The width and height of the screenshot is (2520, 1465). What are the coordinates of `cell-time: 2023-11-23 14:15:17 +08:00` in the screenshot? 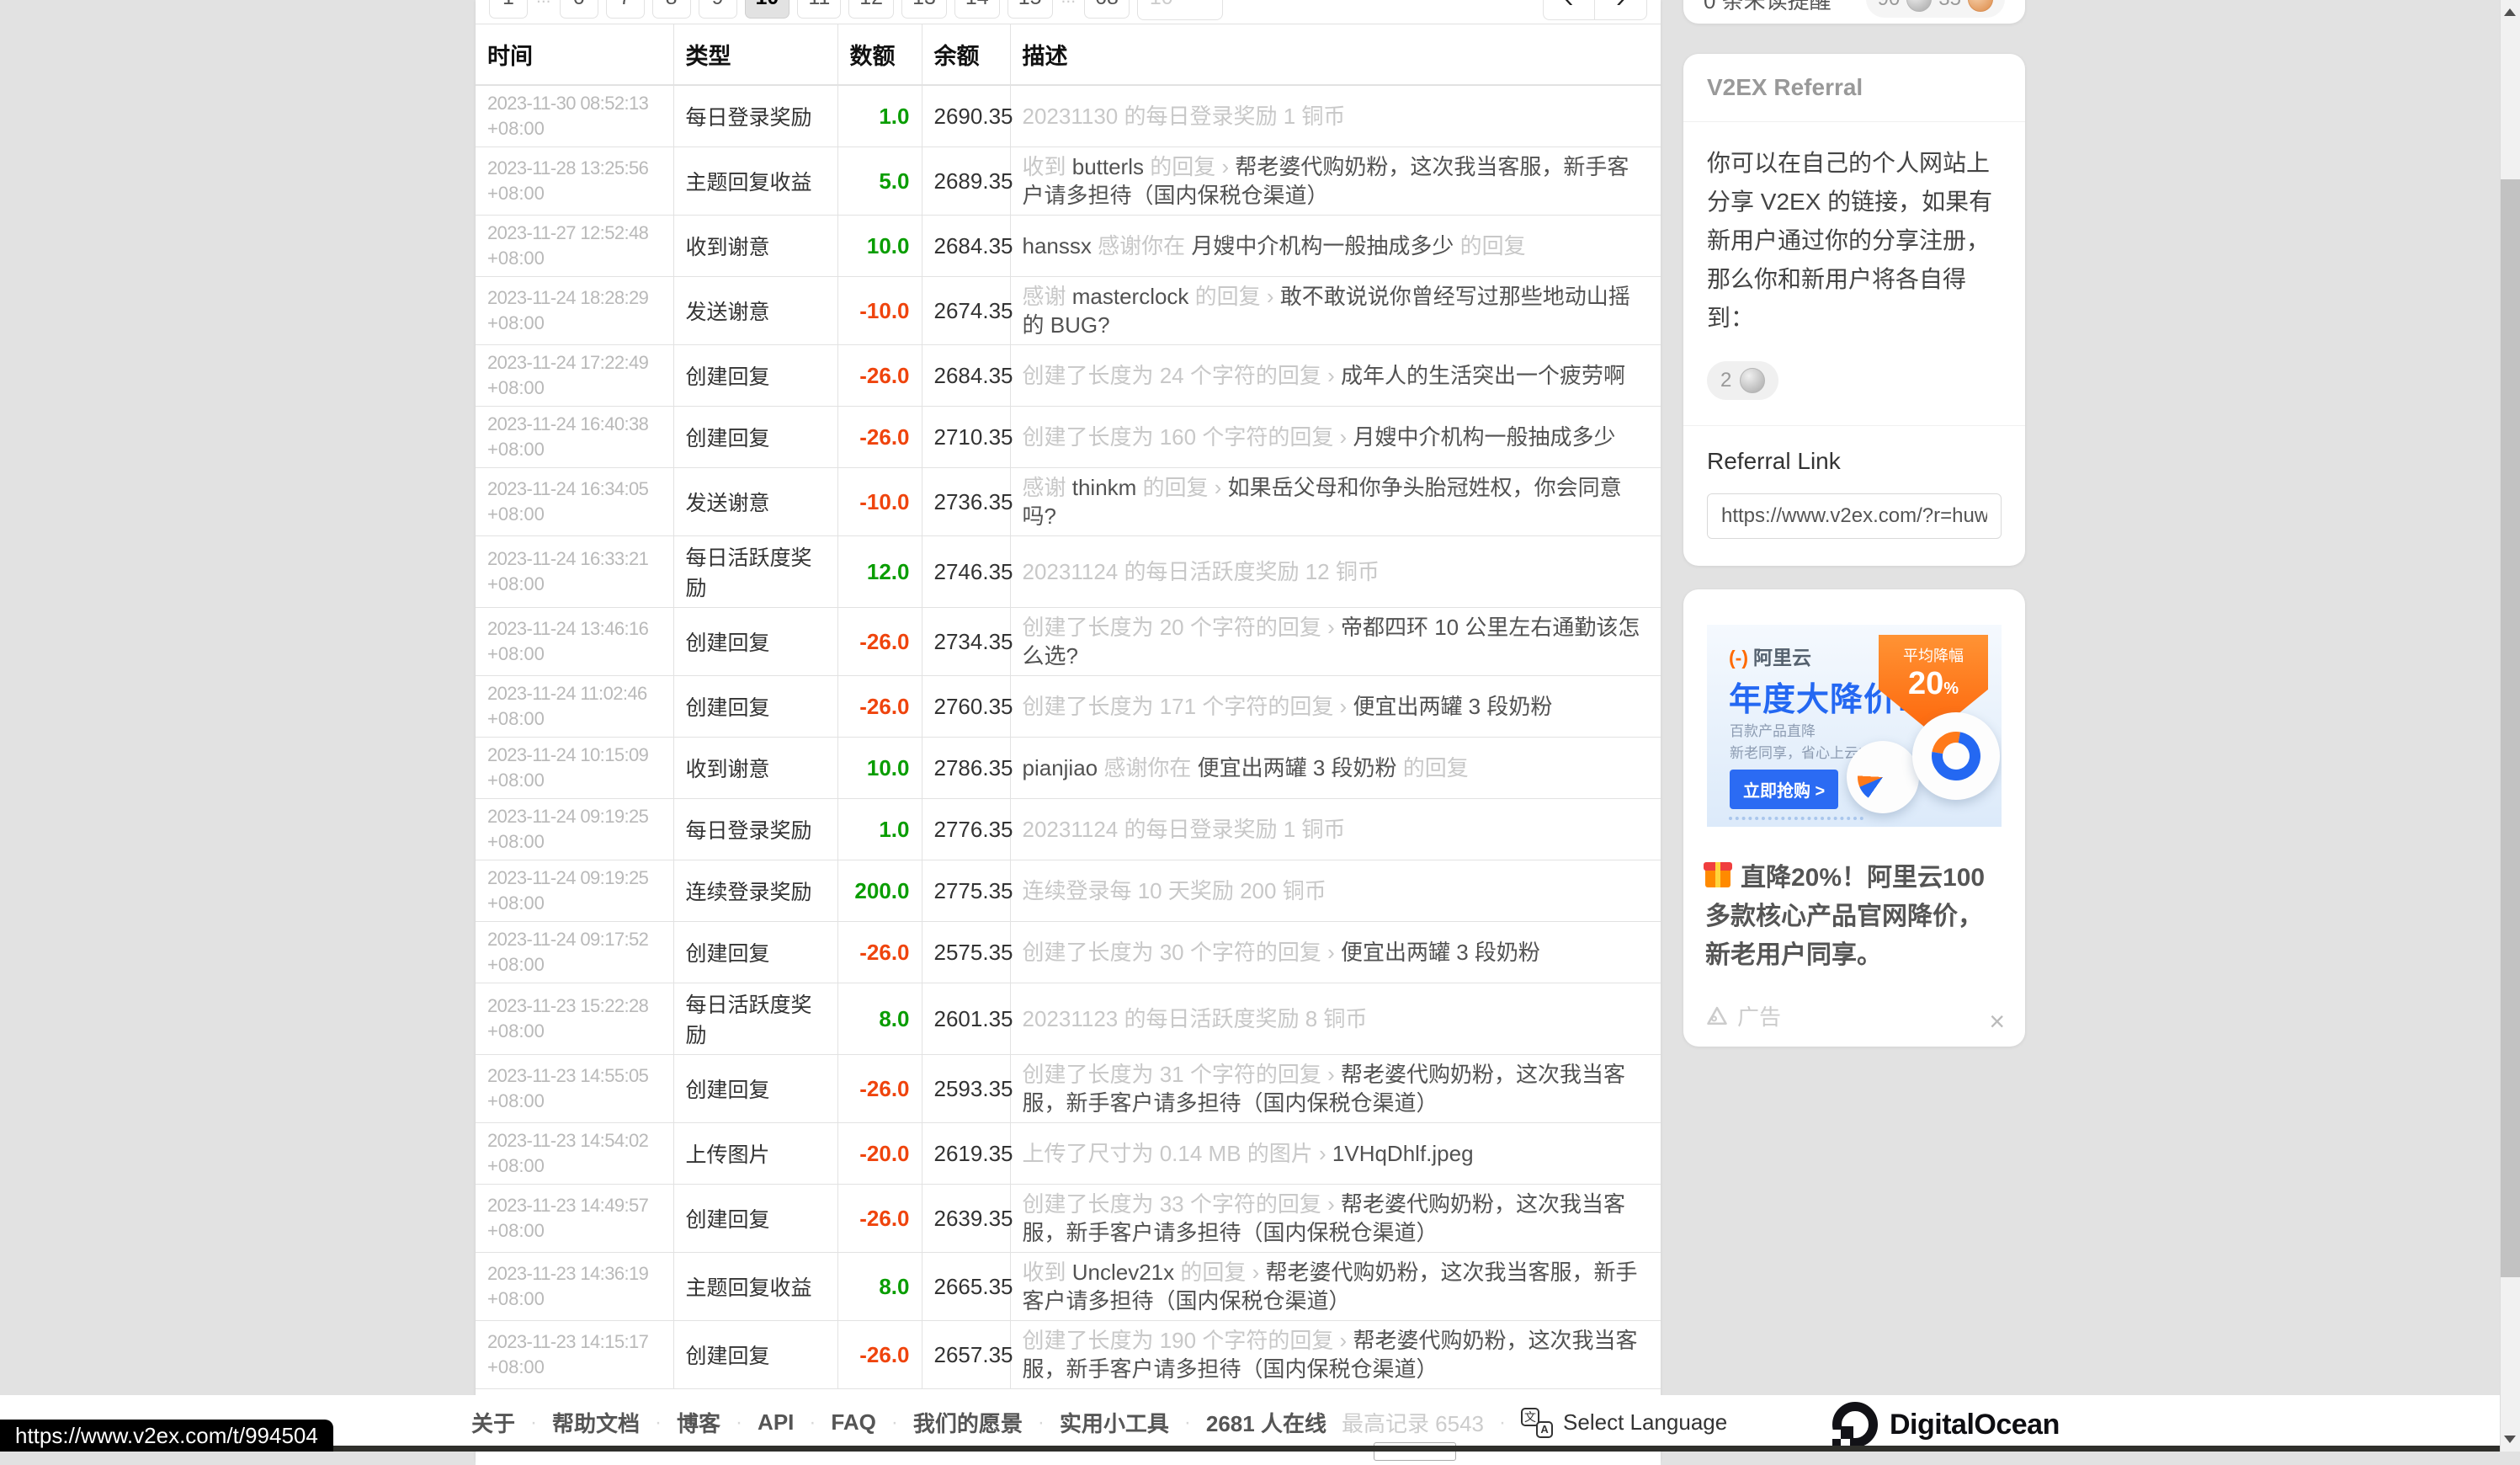 It's located at (575, 1354).